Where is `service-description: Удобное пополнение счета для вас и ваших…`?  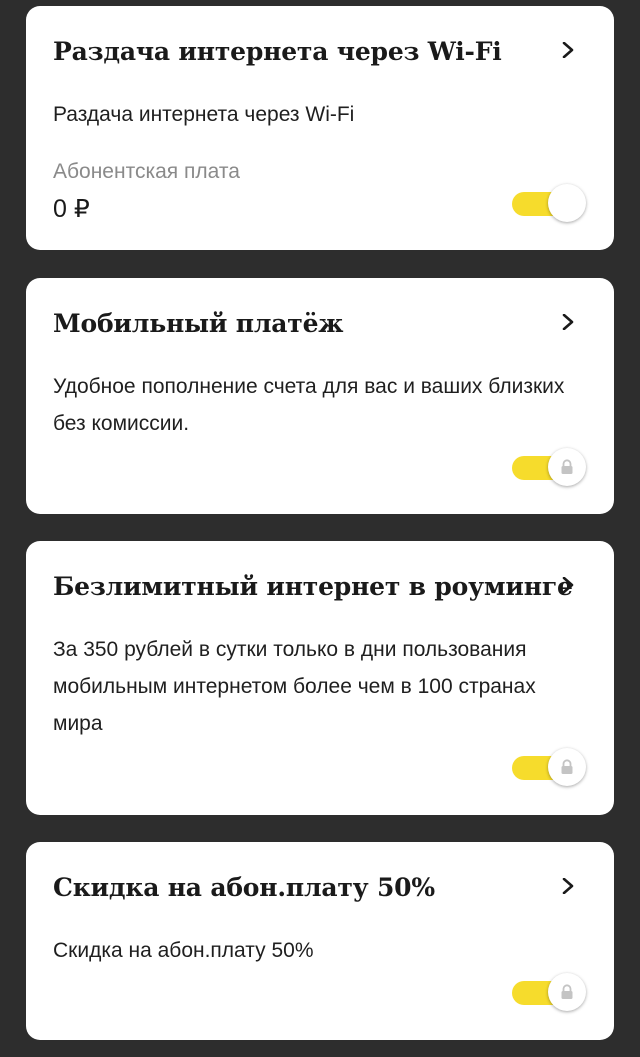
service-description: Удобное пополнение счета для вас и ваших… is located at coordinates (309, 405).